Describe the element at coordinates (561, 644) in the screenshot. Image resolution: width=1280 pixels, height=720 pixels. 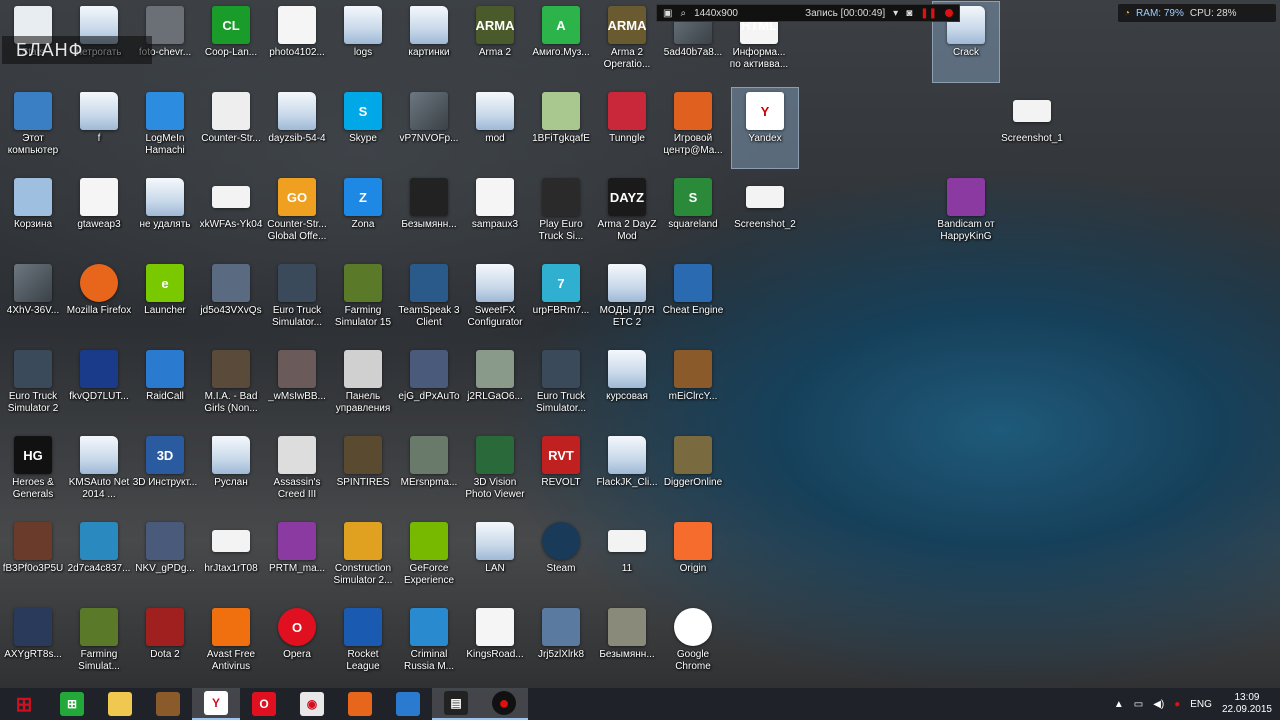
I see `desktop-icon: Jrj5zlXlrk8` at that location.